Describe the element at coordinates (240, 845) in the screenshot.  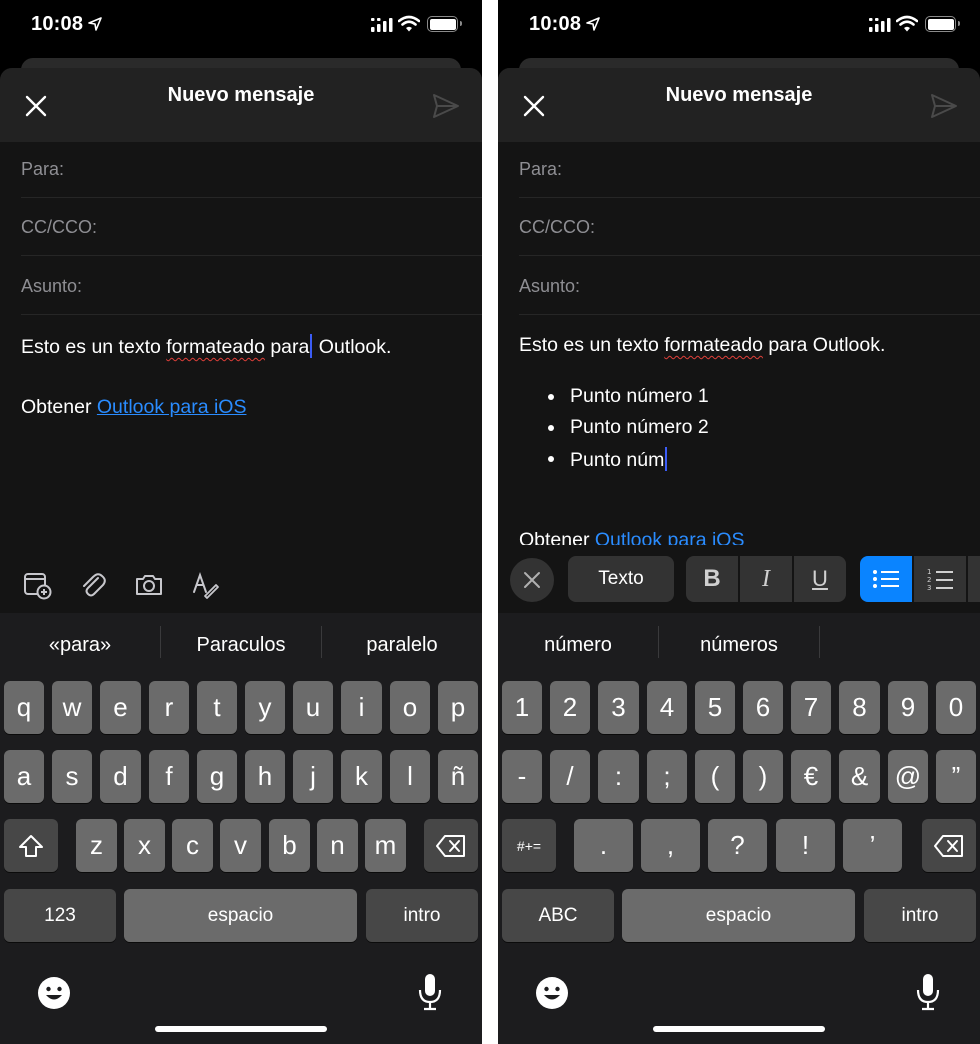
I see `key: v` at that location.